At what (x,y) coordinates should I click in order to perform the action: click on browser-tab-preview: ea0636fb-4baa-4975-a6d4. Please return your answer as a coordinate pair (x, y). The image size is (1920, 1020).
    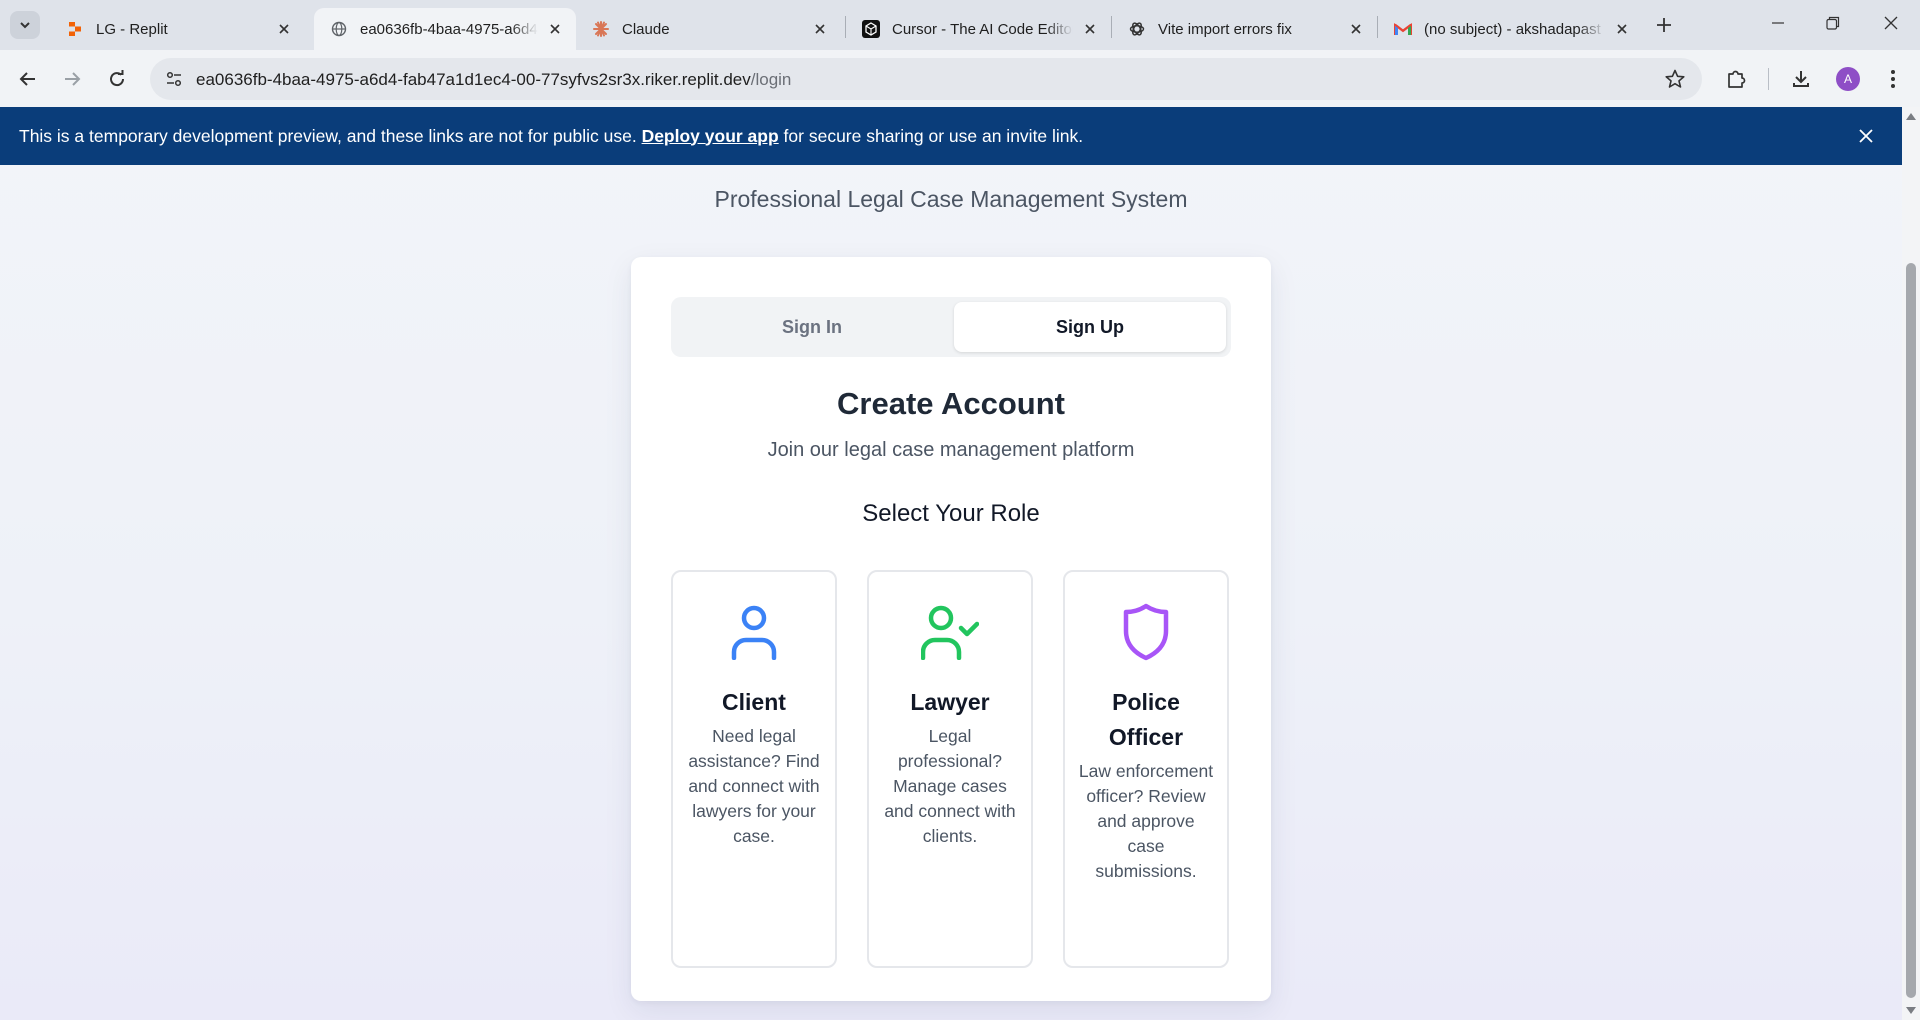
    Looking at the image, I should click on (445, 29).